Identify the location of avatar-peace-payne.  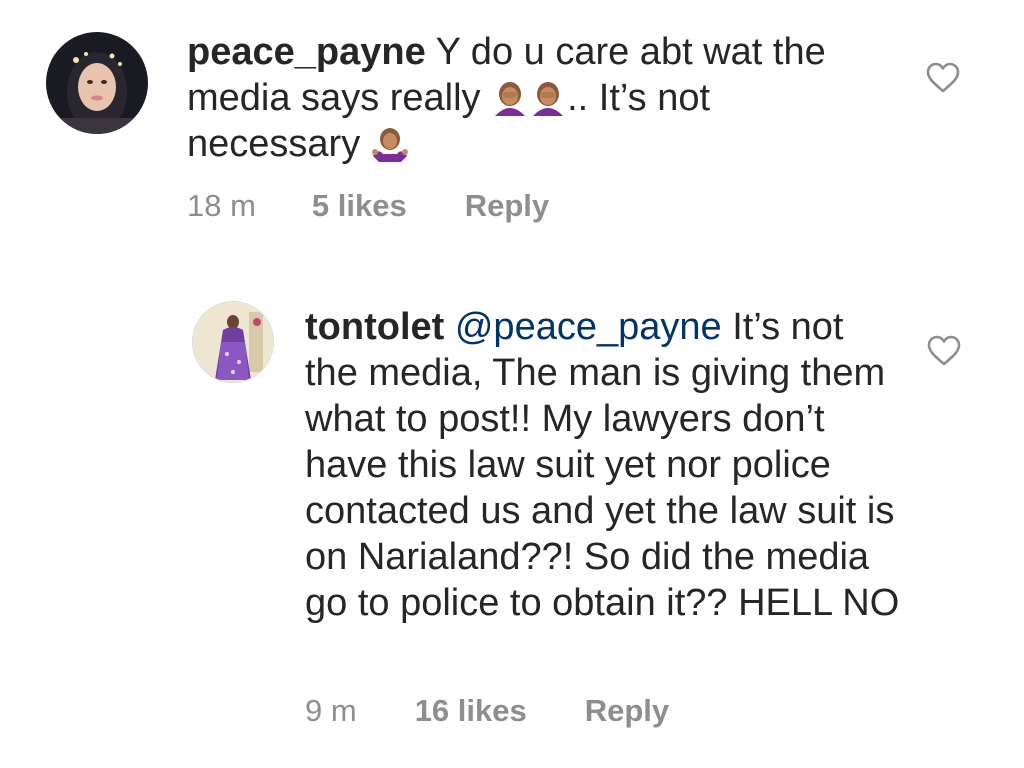
(97, 83).